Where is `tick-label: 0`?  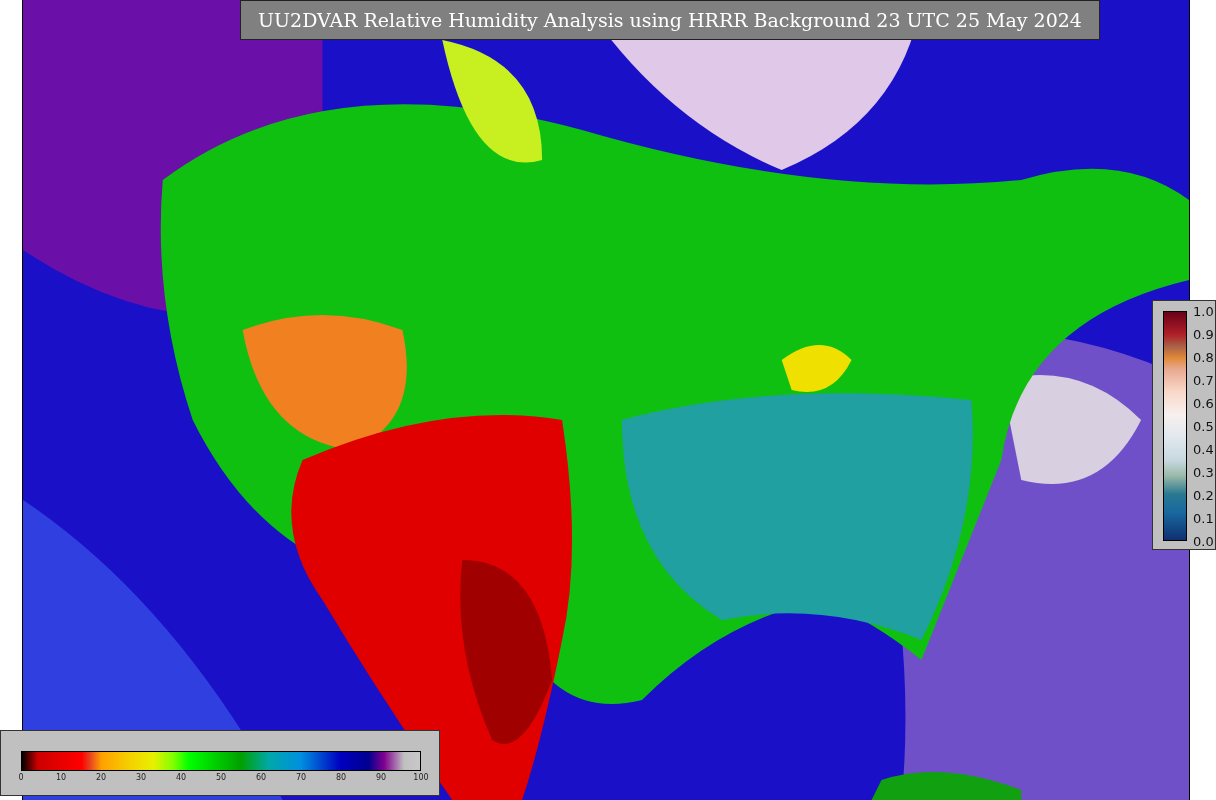 tick-label: 0 is located at coordinates (21, 778).